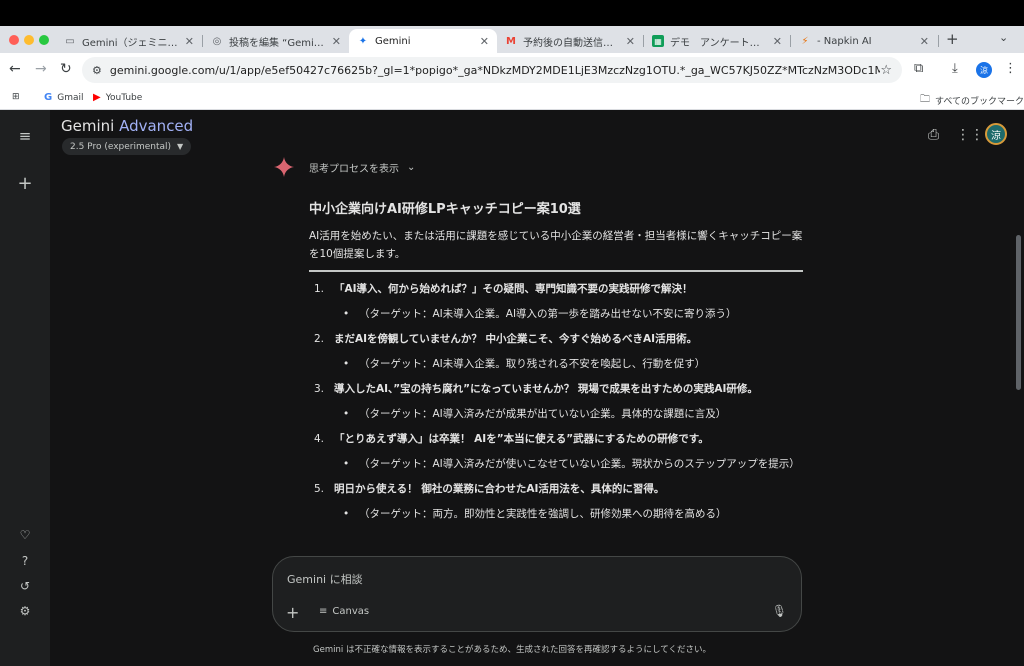  Describe the element at coordinates (319, 439) in the screenshot. I see `list-number: 4.` at that location.